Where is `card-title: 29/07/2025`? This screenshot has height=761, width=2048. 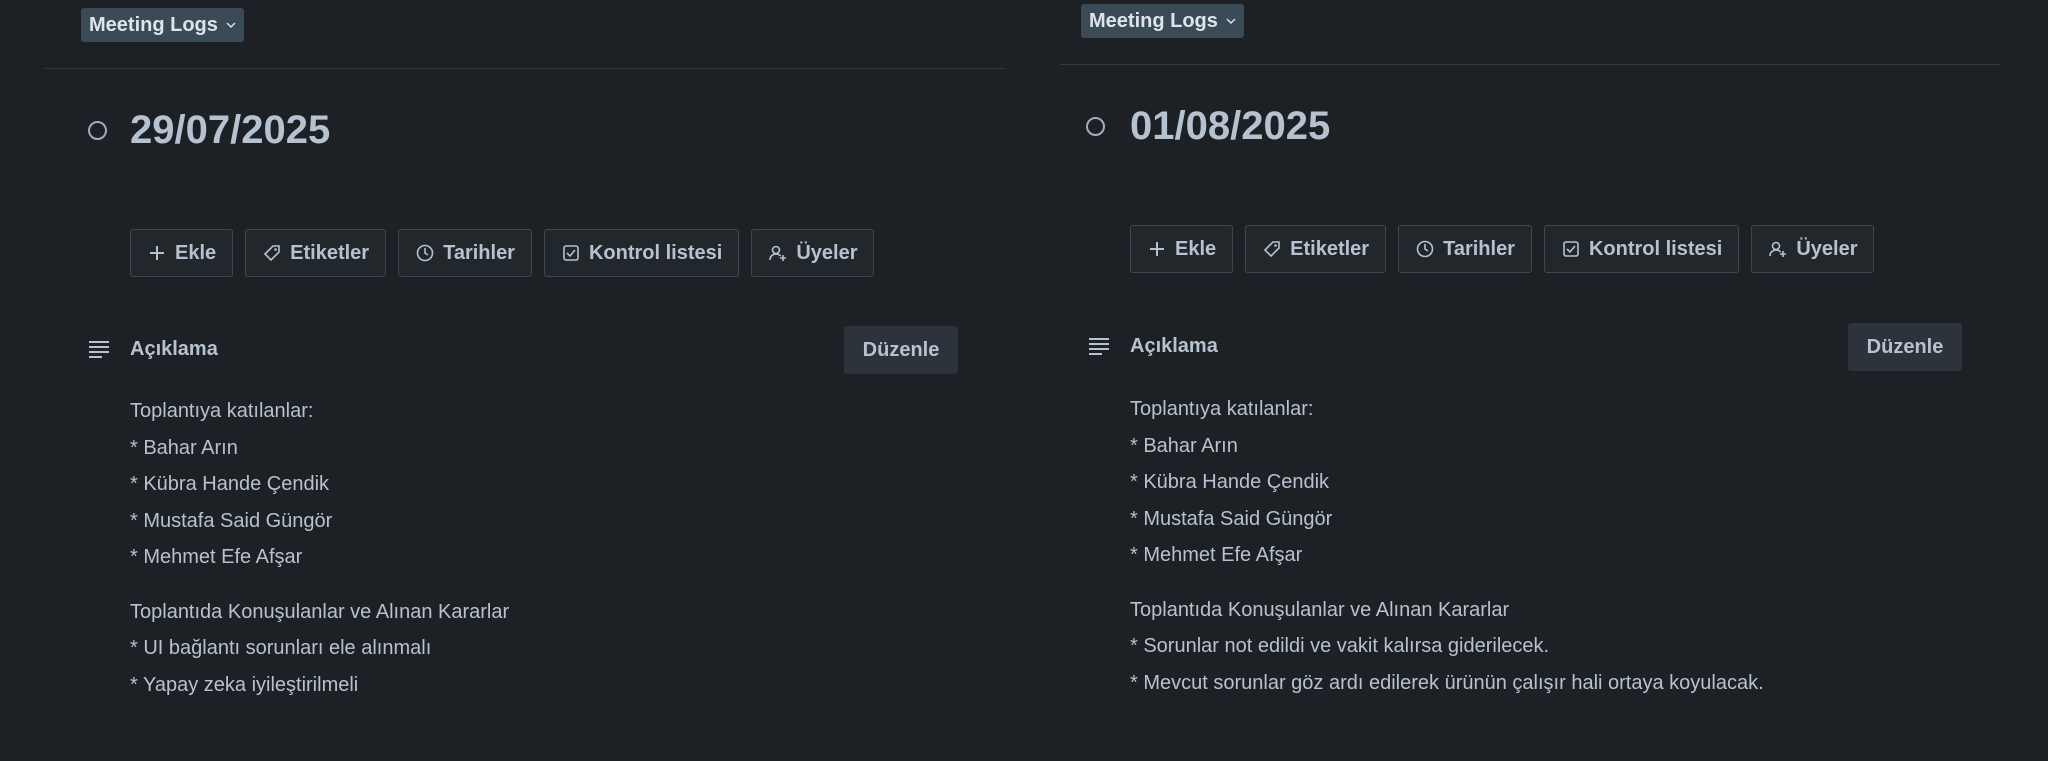 card-title: 29/07/2025 is located at coordinates (230, 130).